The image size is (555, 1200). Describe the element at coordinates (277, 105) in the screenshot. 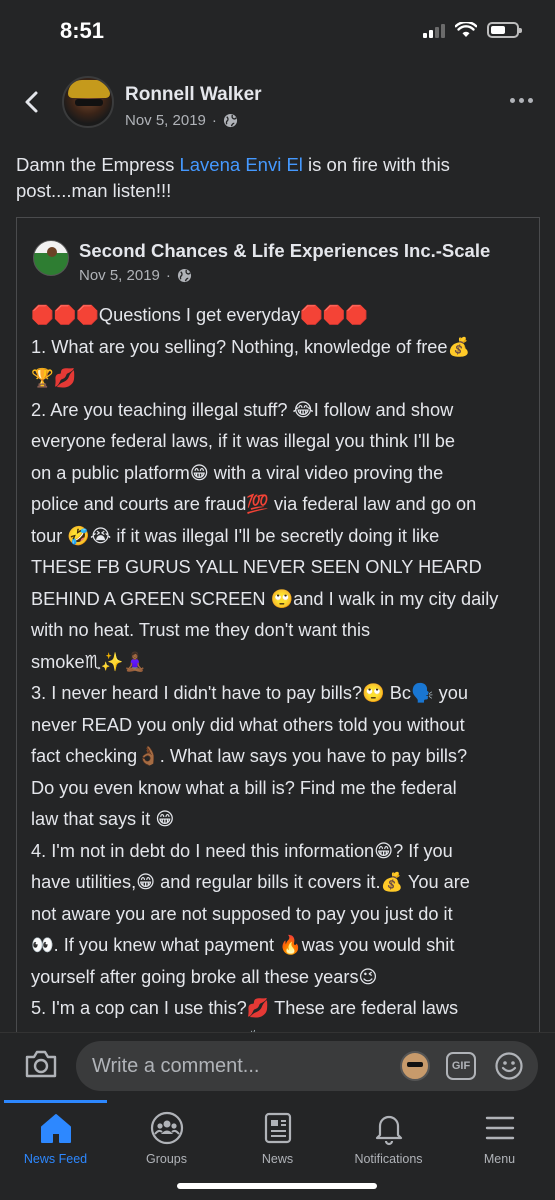

I see `post-header: Ronnell Walker Nov 5, 2019 ·` at that location.